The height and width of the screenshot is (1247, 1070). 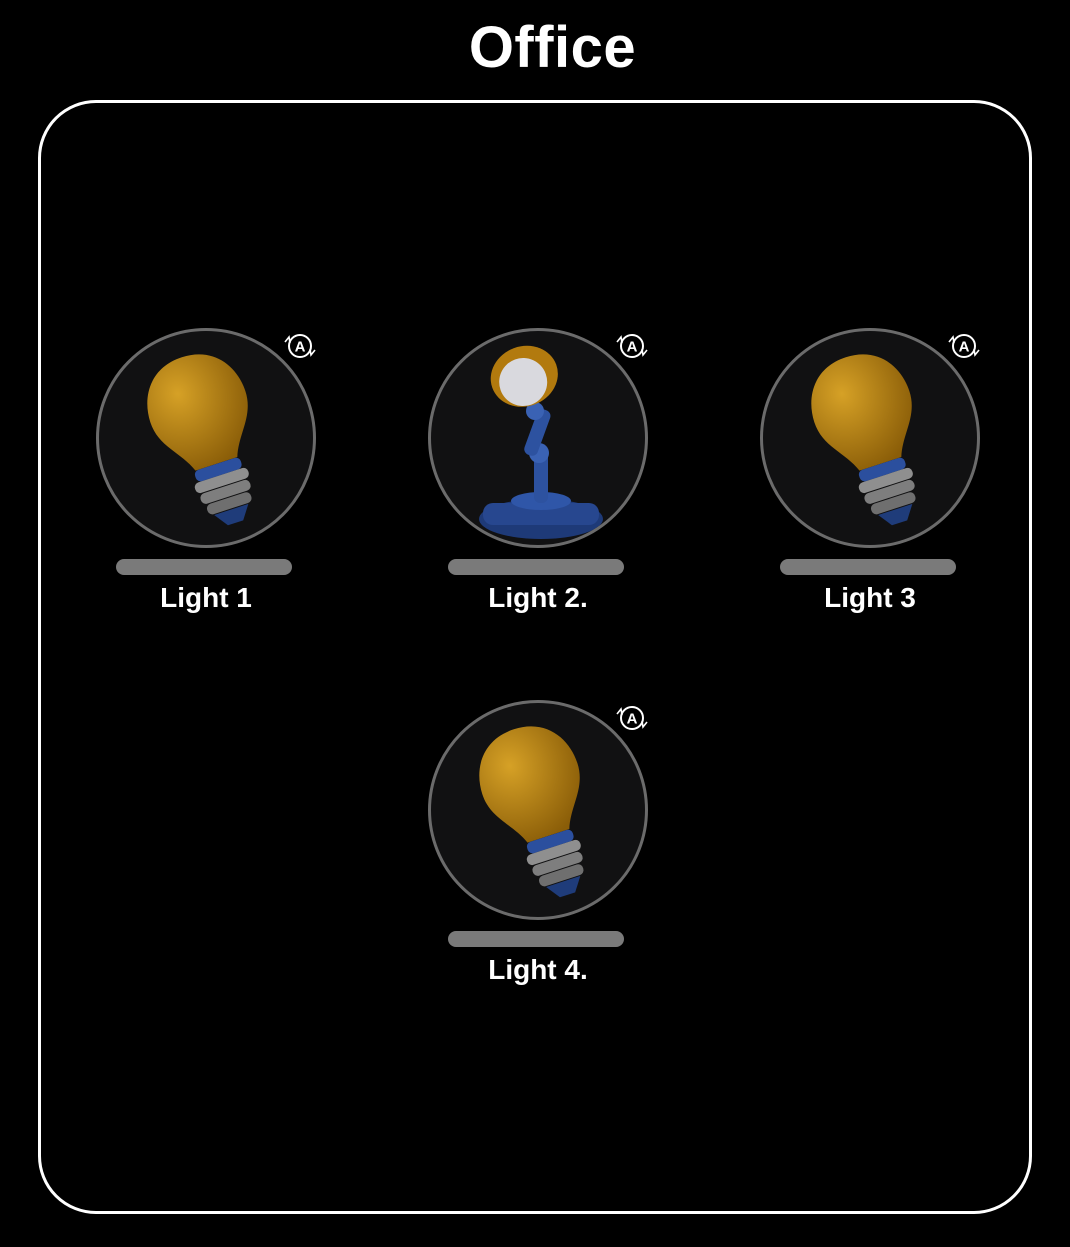 I want to click on desk-lamp-icon, so click(x=541, y=442).